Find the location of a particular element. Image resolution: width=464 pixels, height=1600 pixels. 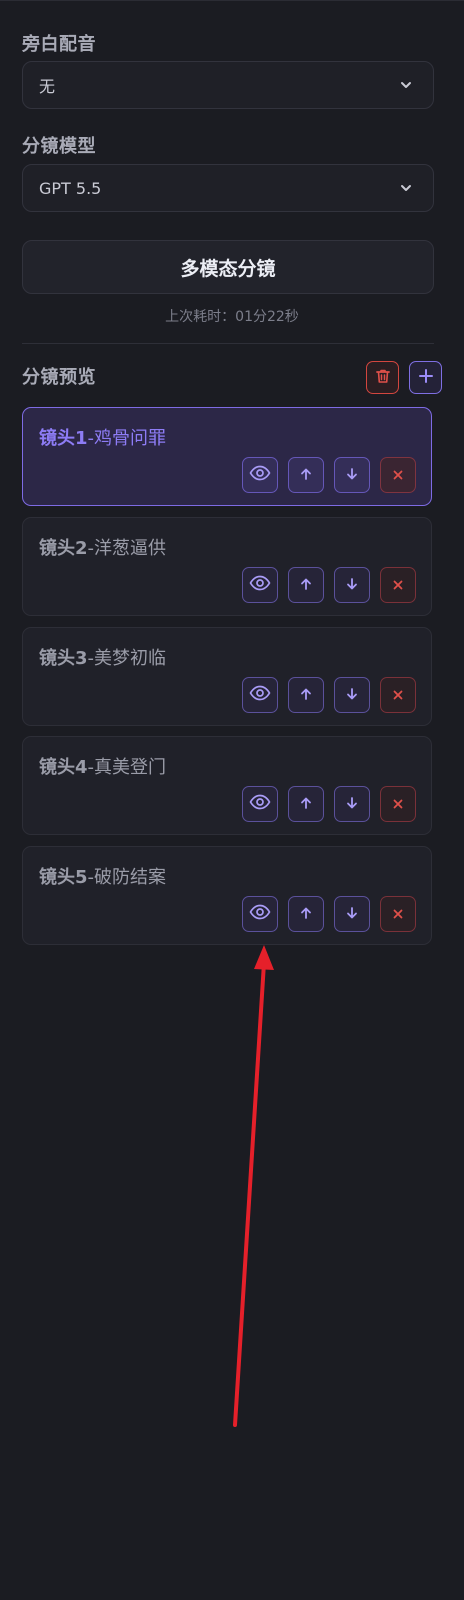

shot-number: 镜头1 is located at coordinates (63, 438).